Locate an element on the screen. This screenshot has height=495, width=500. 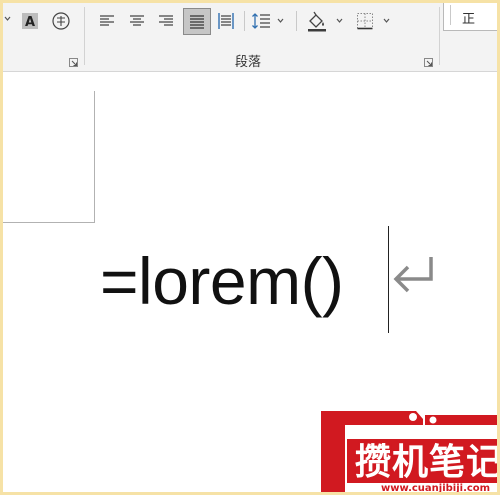
align-left-icon is located at coordinates (107, 20).